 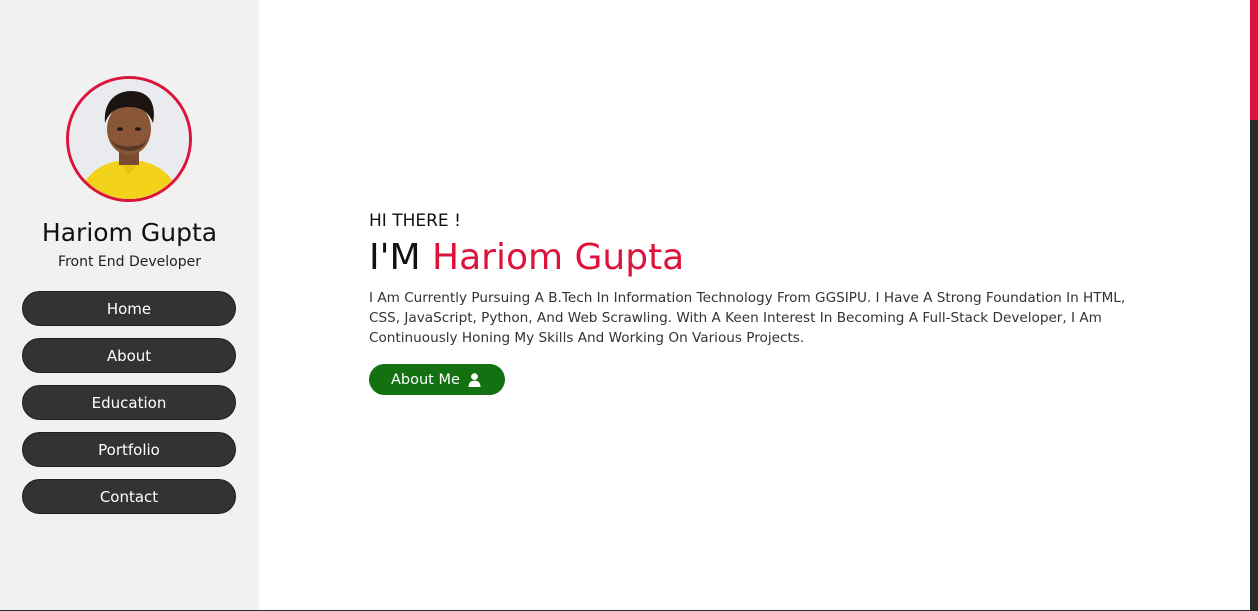 I want to click on avatar, so click(x=129, y=139).